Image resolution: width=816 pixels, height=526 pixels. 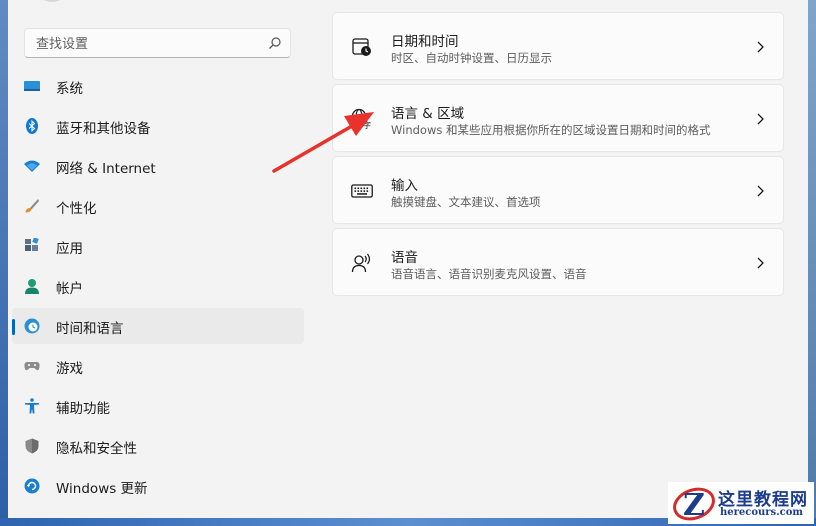 I want to click on account-icon, so click(x=32, y=286).